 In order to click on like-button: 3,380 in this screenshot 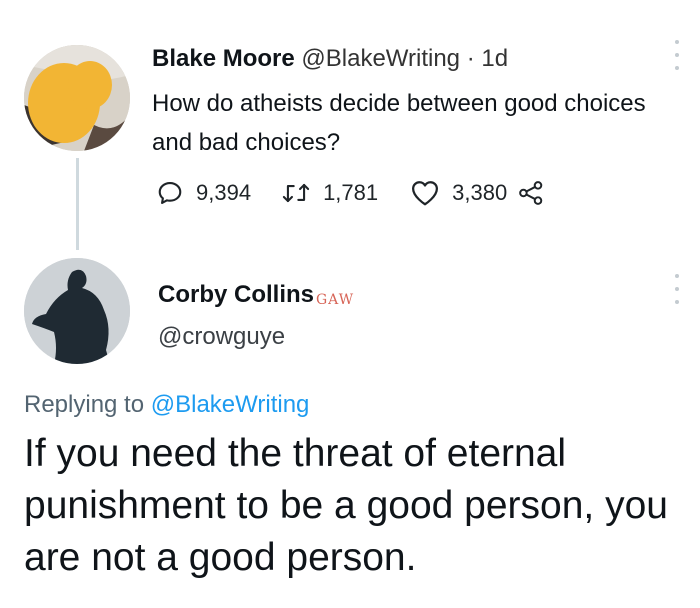, I will do `click(458, 193)`.